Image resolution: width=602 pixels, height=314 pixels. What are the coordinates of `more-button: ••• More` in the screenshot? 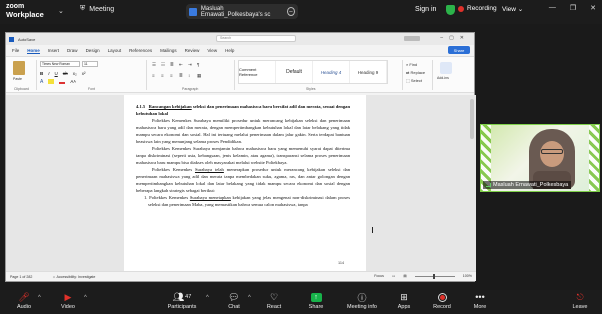 It's located at (480, 300).